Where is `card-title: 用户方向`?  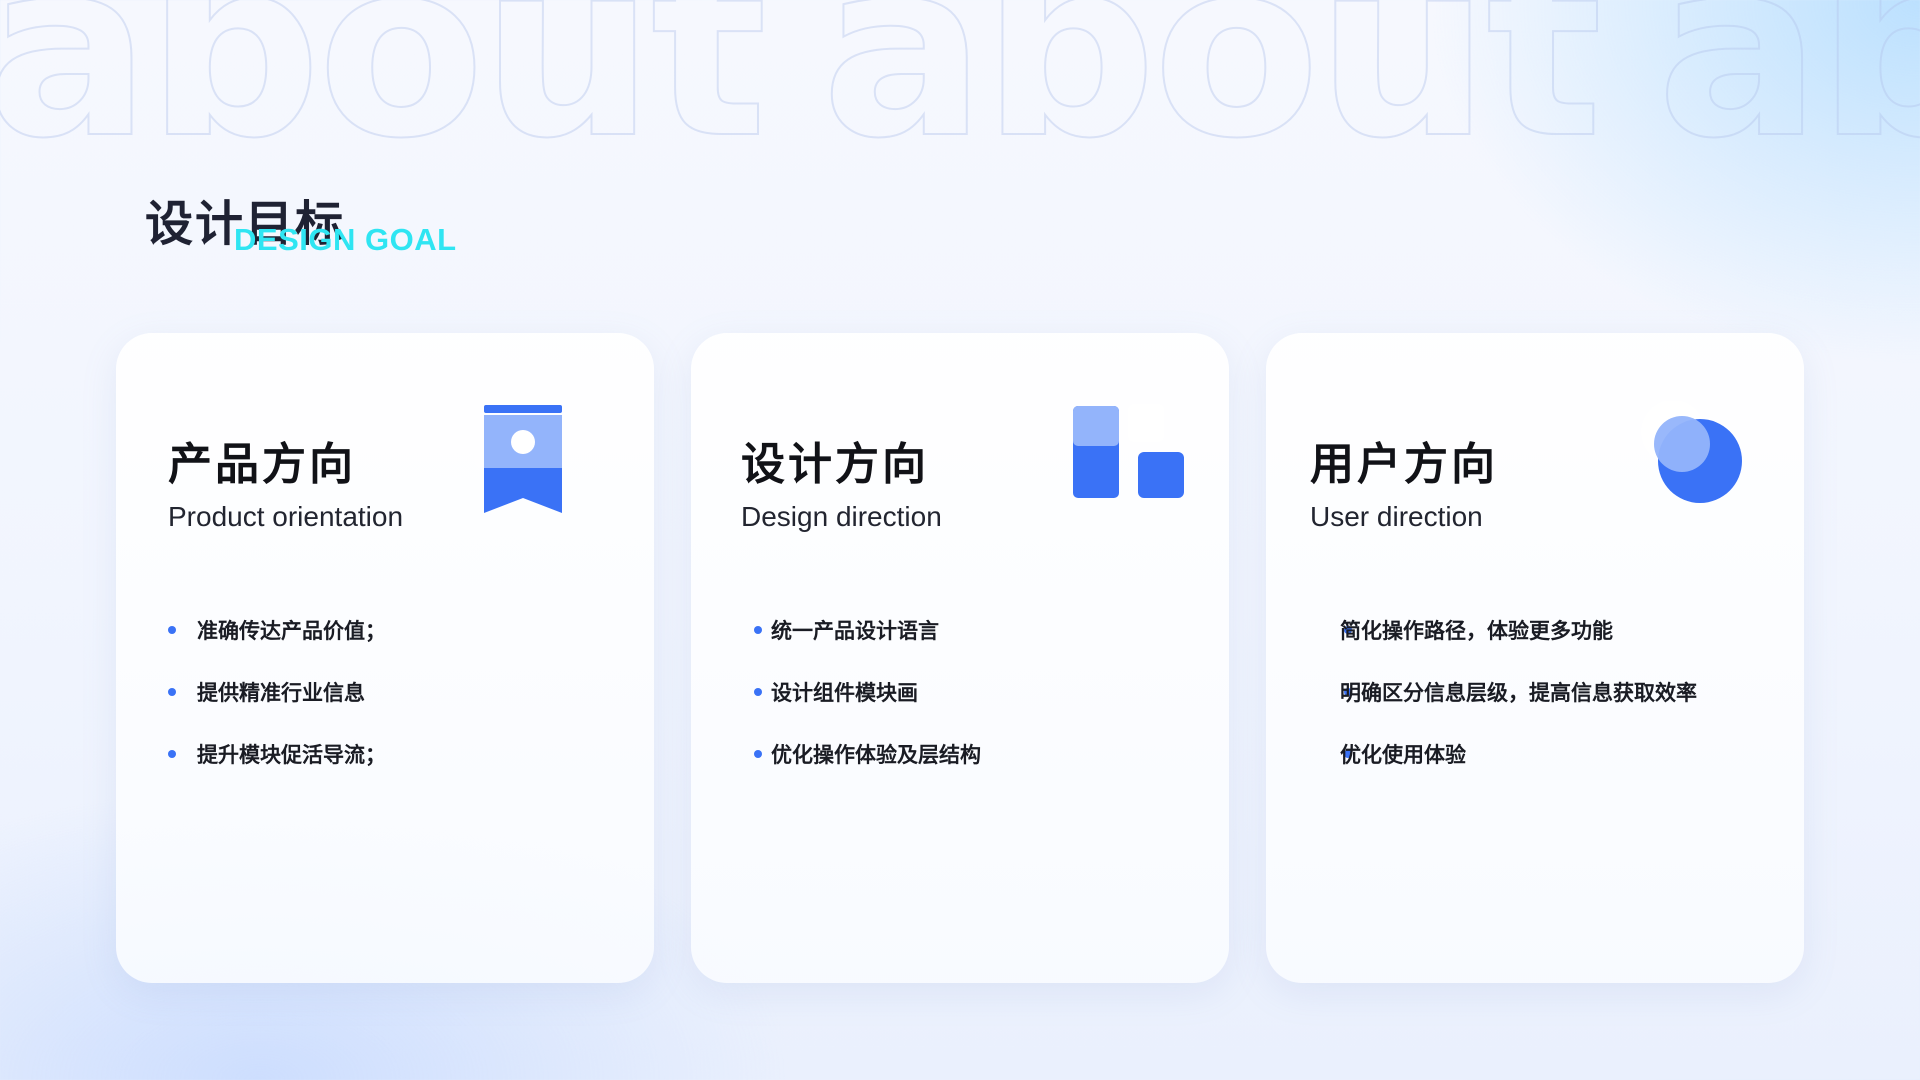 card-title: 用户方向 is located at coordinates (1404, 464).